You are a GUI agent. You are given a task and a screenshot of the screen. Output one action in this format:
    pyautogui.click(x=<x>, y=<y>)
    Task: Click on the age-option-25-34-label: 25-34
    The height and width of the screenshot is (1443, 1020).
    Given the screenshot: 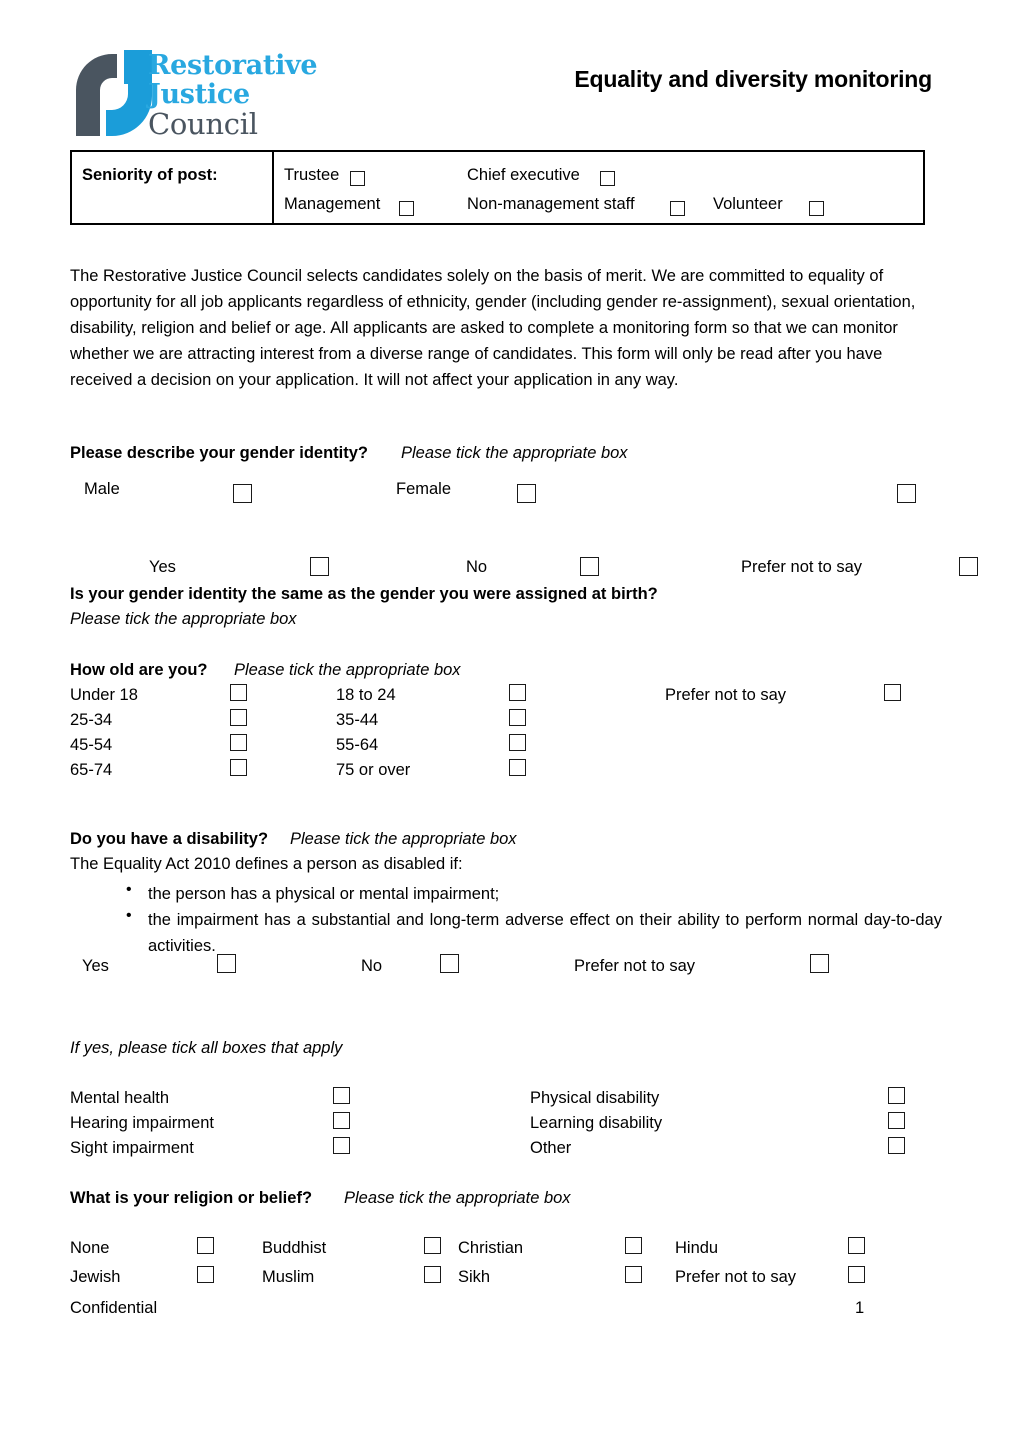 What is the action you would take?
    pyautogui.click(x=91, y=720)
    